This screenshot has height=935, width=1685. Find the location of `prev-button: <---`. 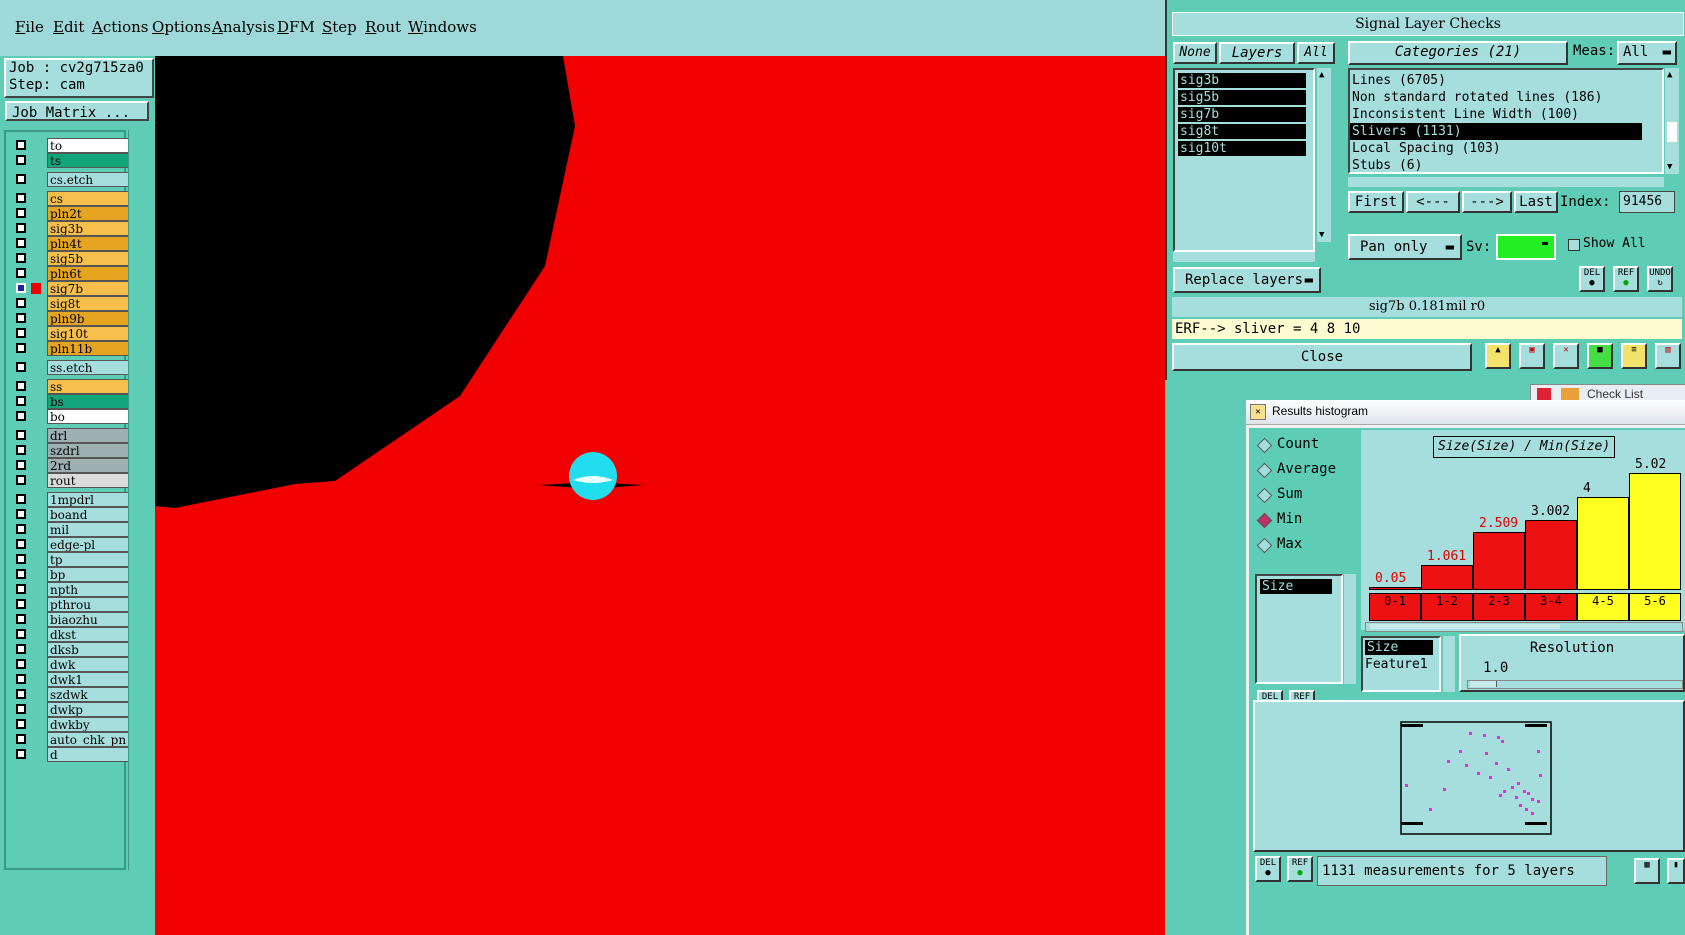

prev-button: <--- is located at coordinates (1433, 202).